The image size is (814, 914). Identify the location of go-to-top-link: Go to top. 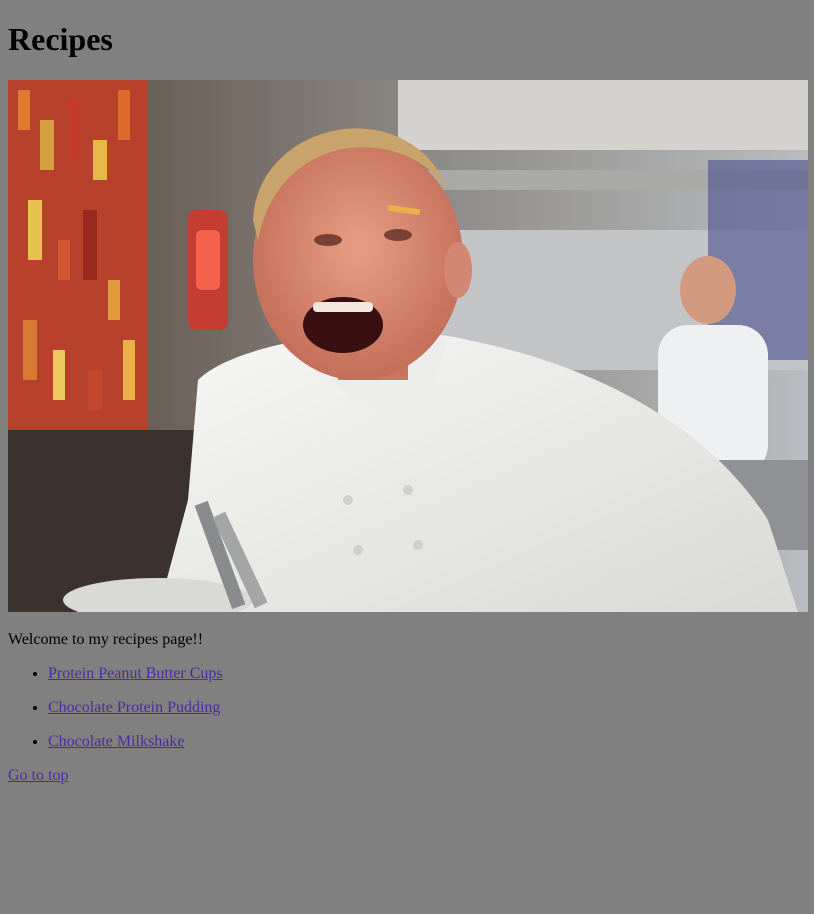
(38, 776).